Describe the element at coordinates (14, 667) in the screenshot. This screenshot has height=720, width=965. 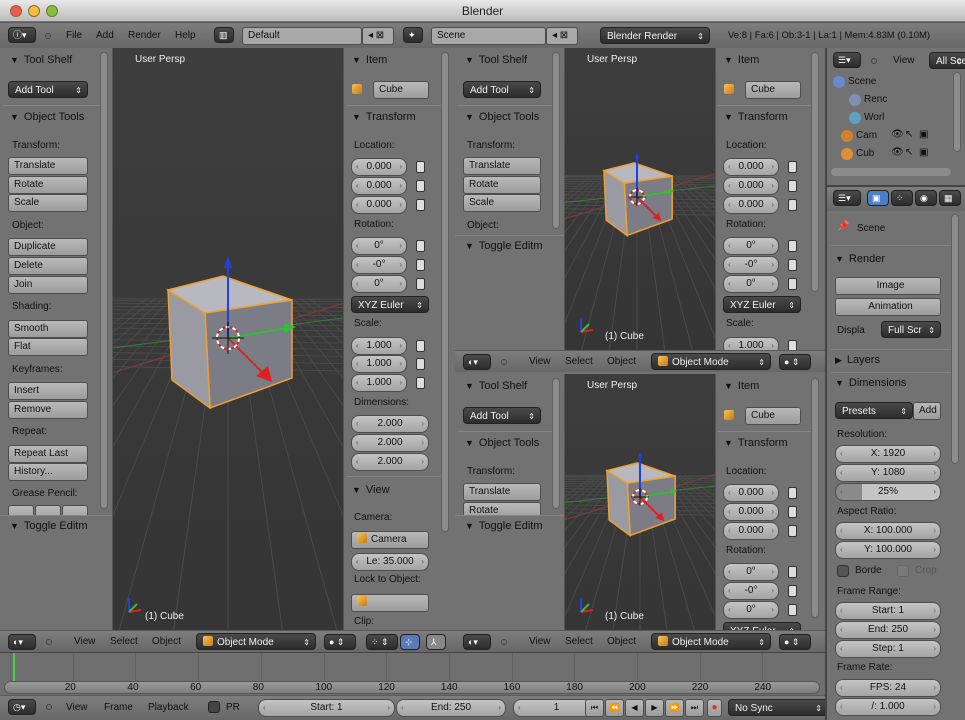
I see `current-frame-indicator` at that location.